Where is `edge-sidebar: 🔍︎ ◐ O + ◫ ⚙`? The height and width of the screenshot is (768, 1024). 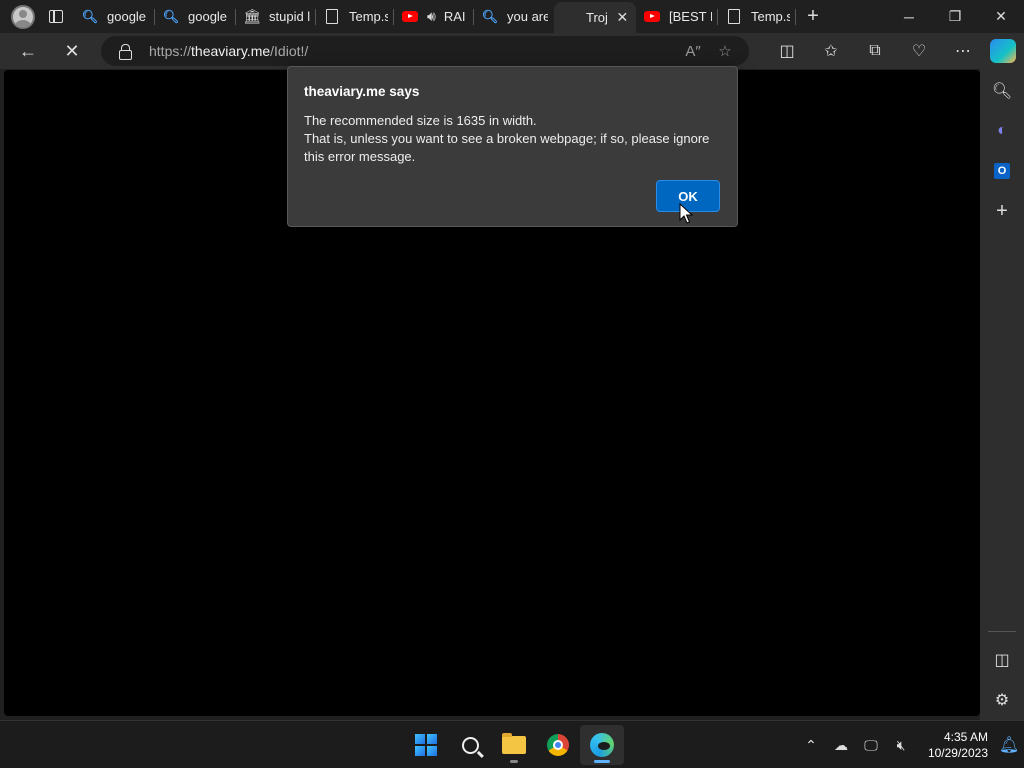
edge-sidebar: 🔍︎ ◐ O + ◫ ⚙ is located at coordinates (1002, 379).